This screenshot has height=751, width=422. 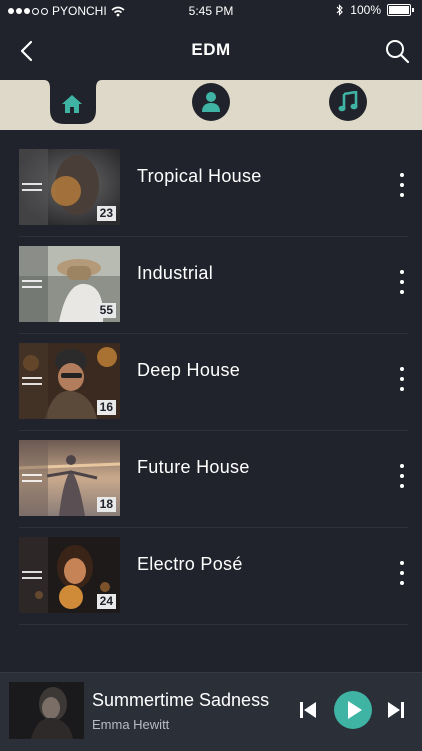 I want to click on now-playing-title: Summertime Sadness, so click(x=181, y=700).